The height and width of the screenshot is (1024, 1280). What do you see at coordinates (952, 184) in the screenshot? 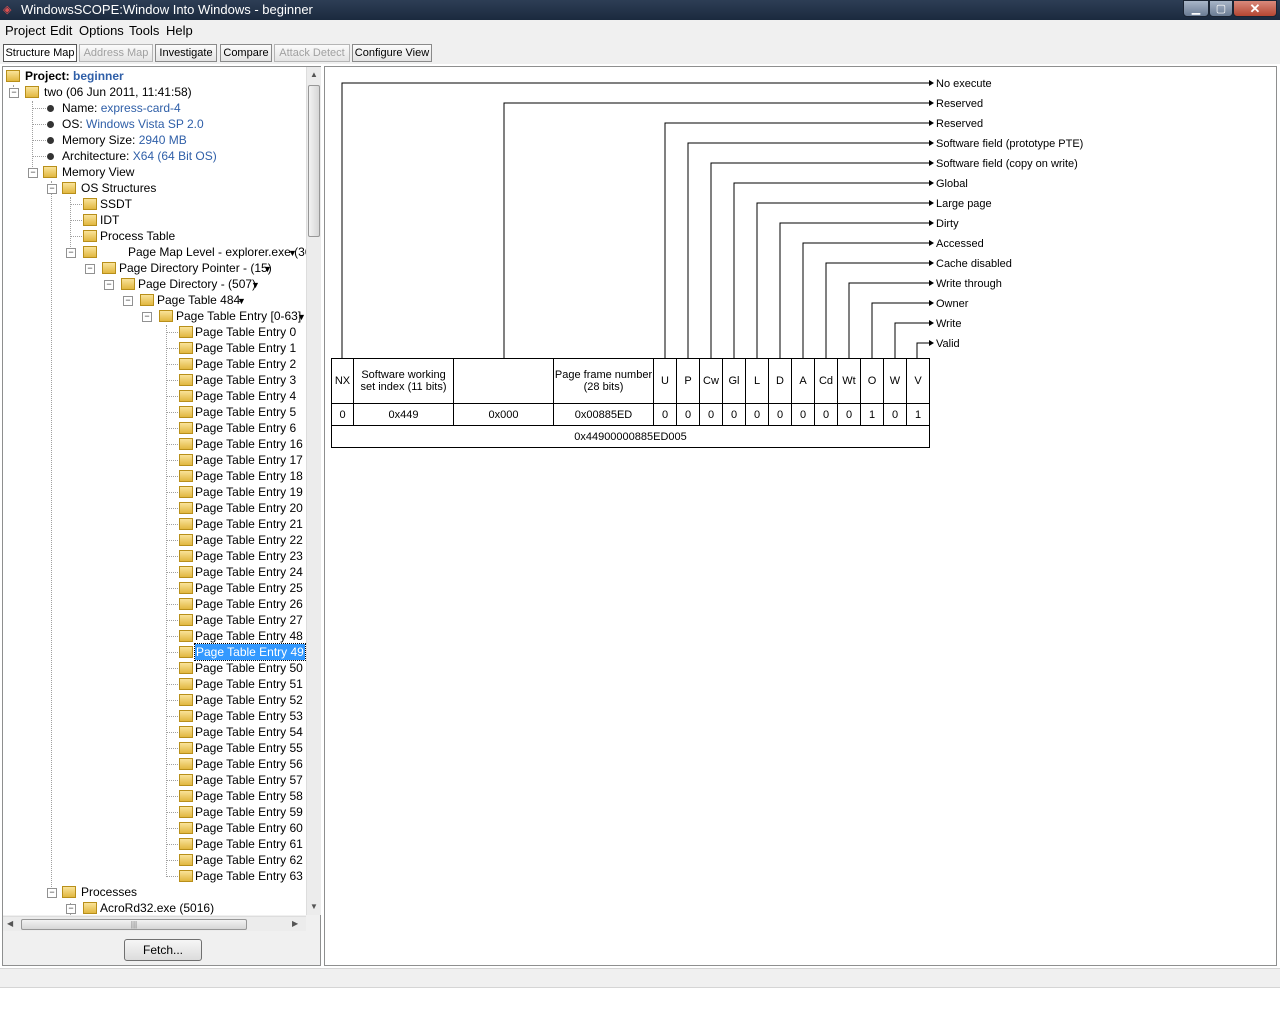
I see `bit-field-label: Global` at bounding box center [952, 184].